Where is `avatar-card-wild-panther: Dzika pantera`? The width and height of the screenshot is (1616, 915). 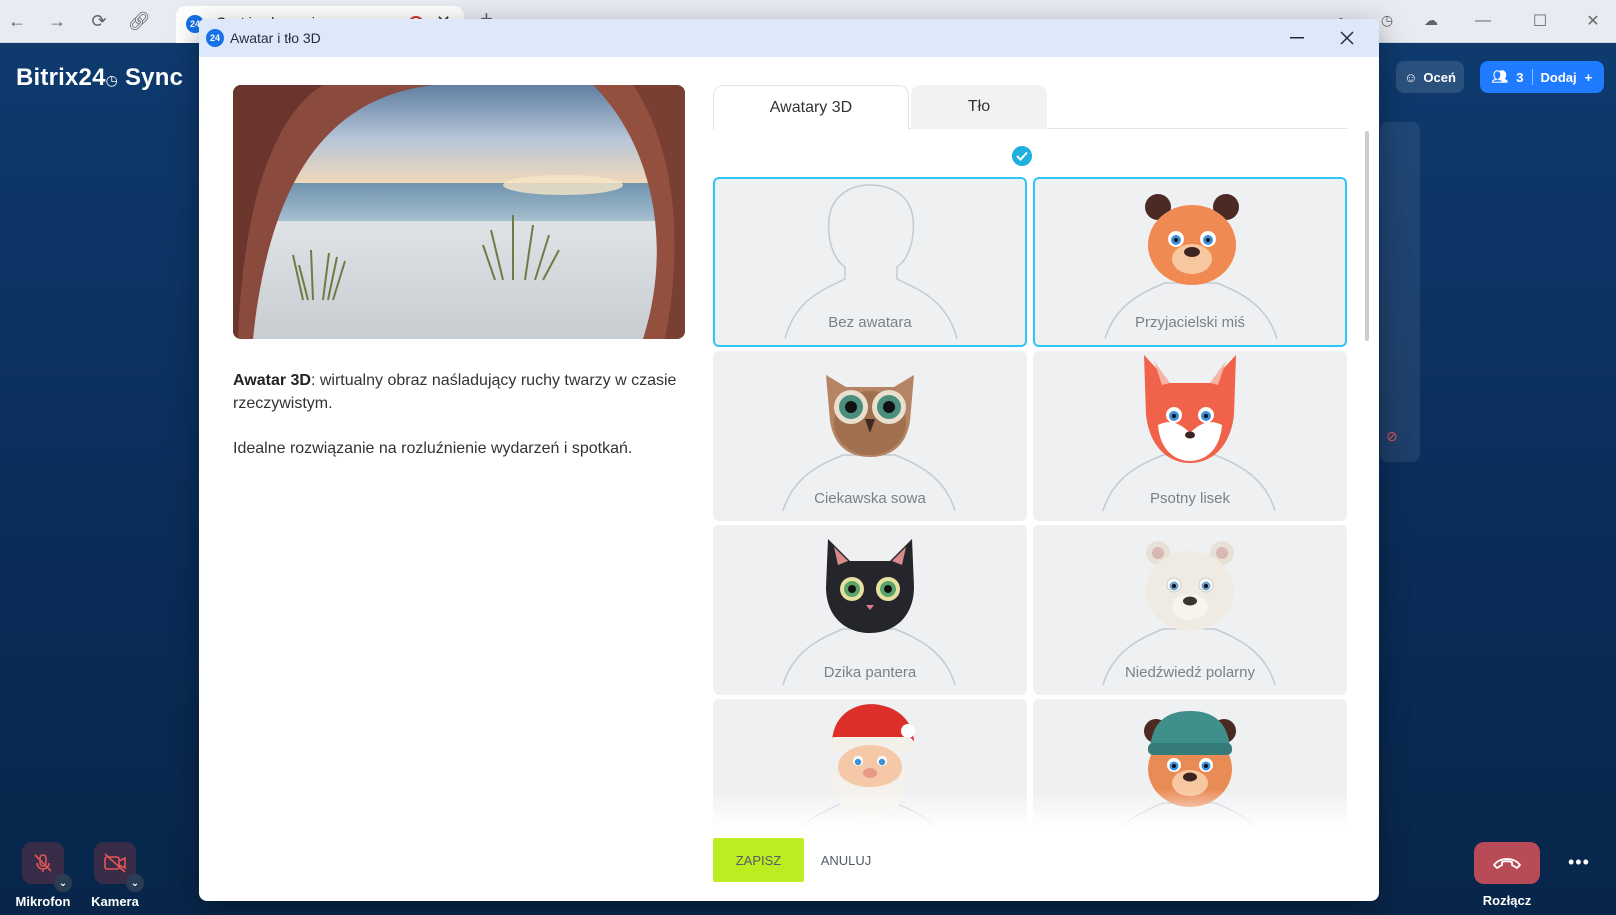 avatar-card-wild-panther: Dzika pantera is located at coordinates (870, 610).